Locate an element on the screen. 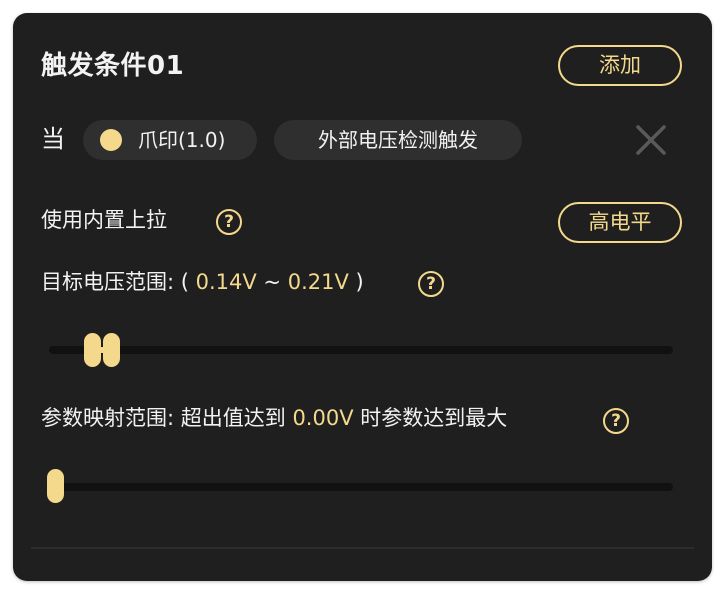  trigger-type-chip: 外部电压检测触发 is located at coordinates (398, 140).